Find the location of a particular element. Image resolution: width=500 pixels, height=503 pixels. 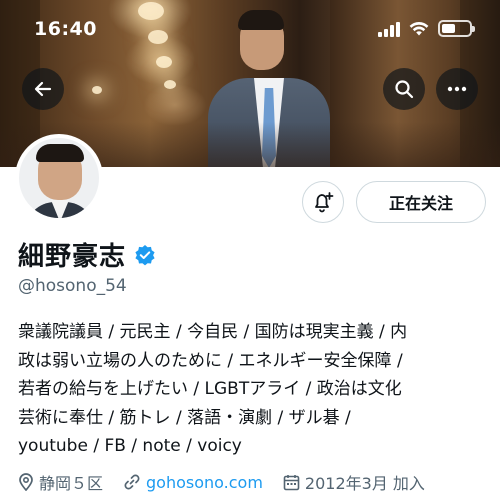

following-button: 正在关注 is located at coordinates (421, 202).